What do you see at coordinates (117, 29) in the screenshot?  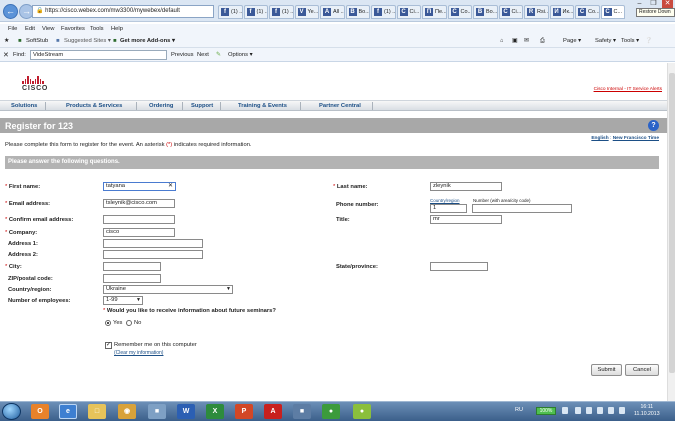 I see `menu-help: Help` at bounding box center [117, 29].